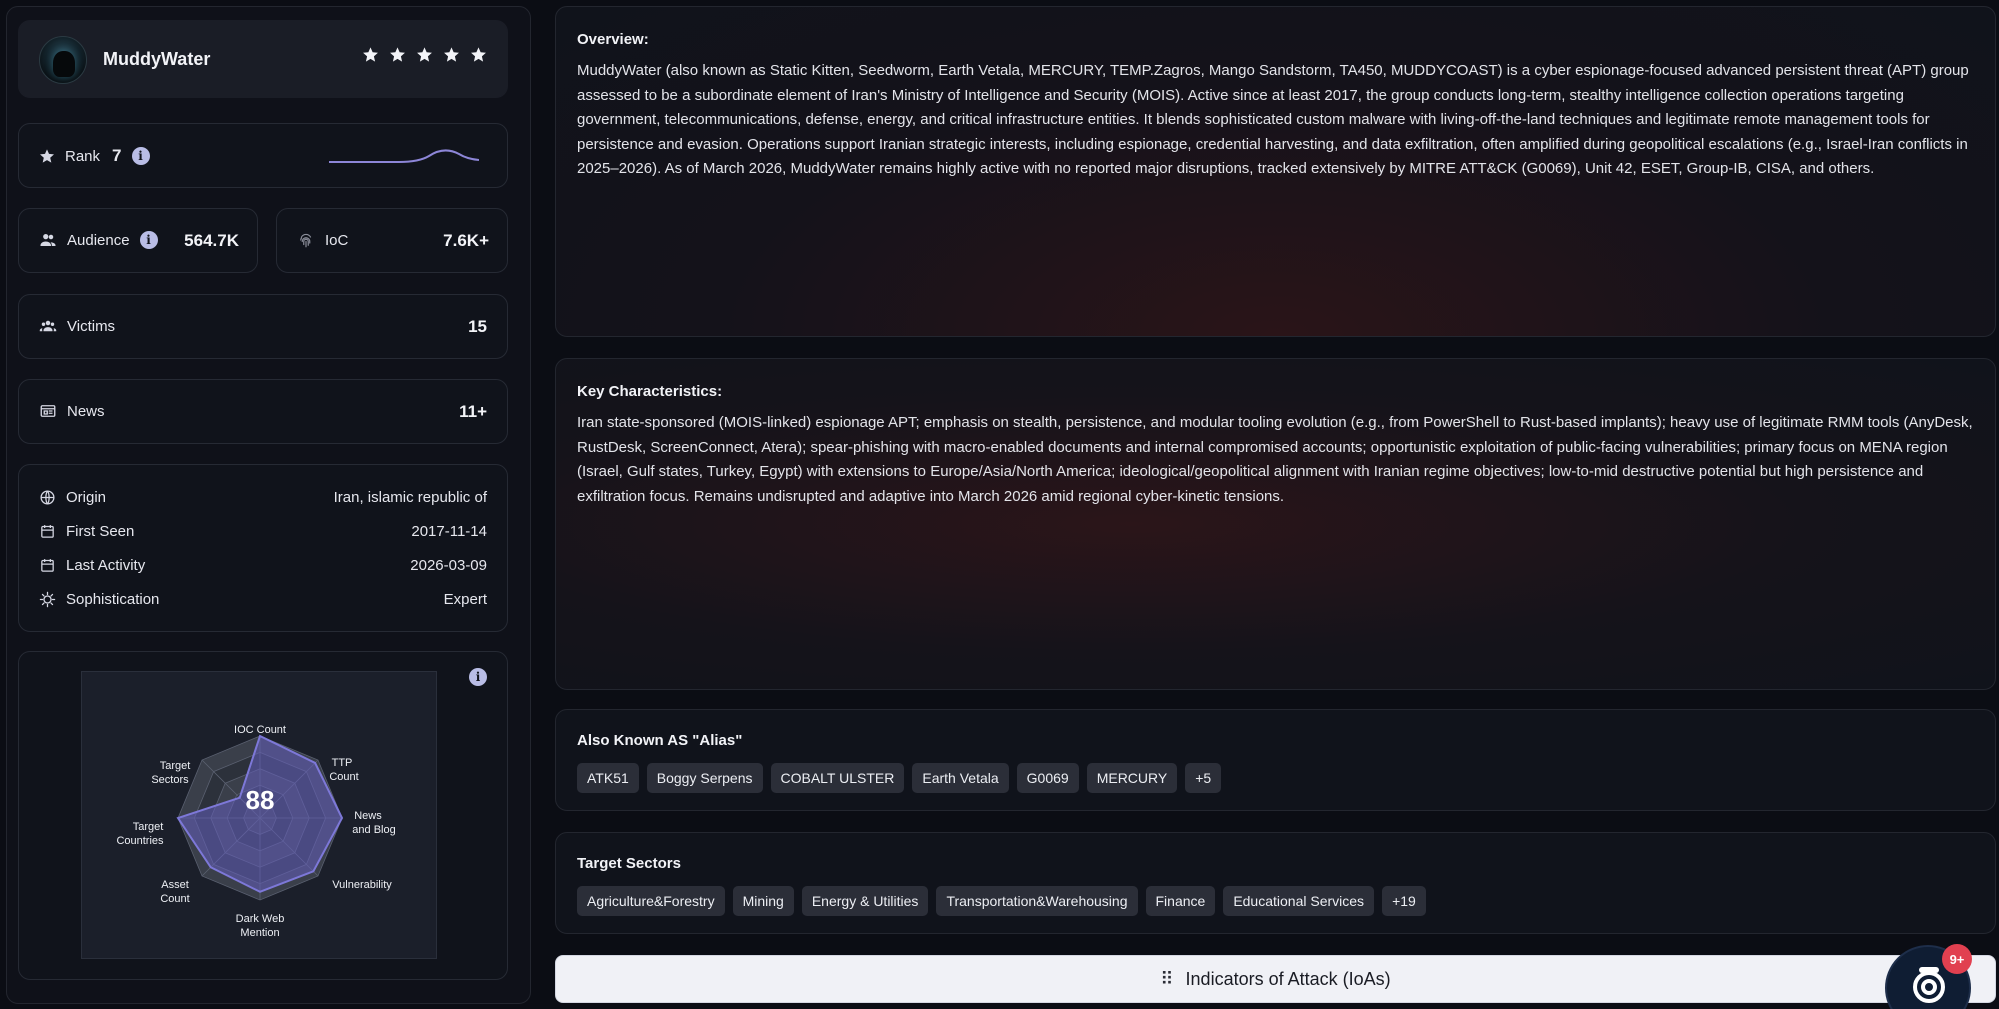 This screenshot has height=1009, width=1999. What do you see at coordinates (106, 565) in the screenshot?
I see `last-activity-label: Last Activity` at bounding box center [106, 565].